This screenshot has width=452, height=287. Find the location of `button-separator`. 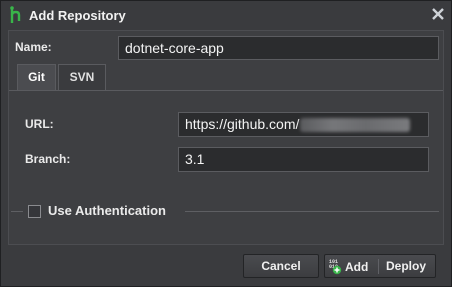

button-separator is located at coordinates (378, 266).